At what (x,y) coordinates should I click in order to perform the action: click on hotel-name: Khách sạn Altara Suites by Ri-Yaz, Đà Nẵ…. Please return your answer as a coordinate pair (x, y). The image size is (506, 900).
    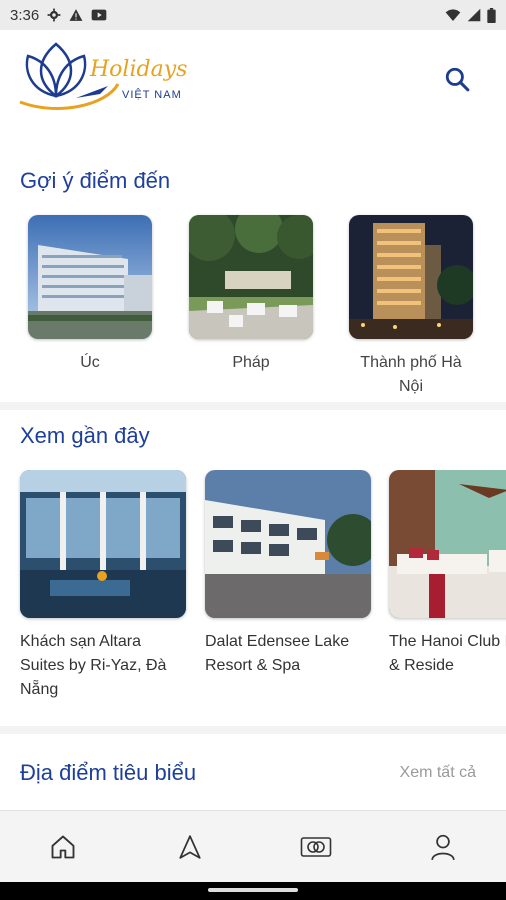
    Looking at the image, I should click on (93, 665).